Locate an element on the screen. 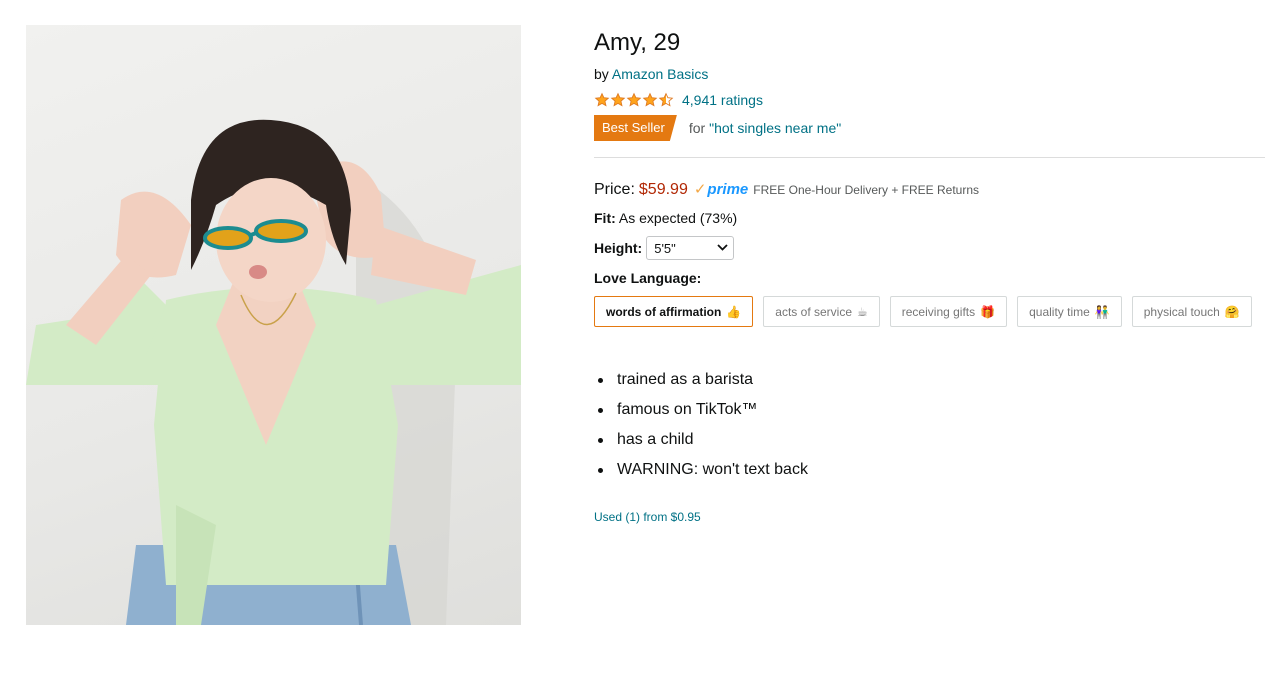 Image resolution: width=1265 pixels, height=682 pixels. fit-row: Fit: As expected (73%) is located at coordinates (929, 218).